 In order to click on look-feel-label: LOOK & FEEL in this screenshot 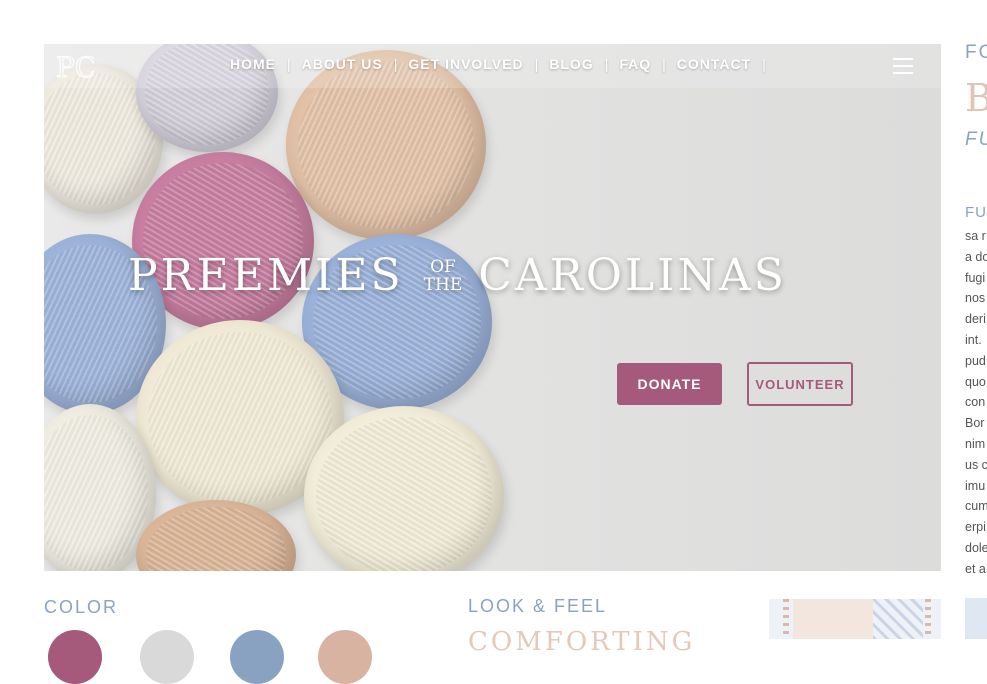, I will do `click(538, 606)`.